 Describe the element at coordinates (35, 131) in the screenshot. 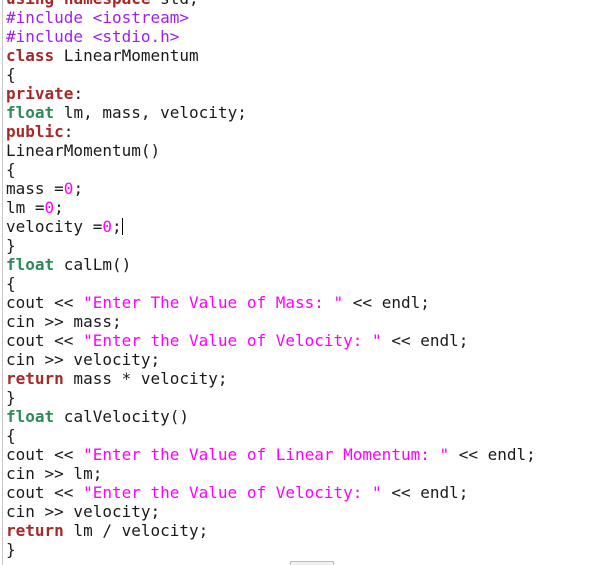

I see `keyword-token: public` at that location.